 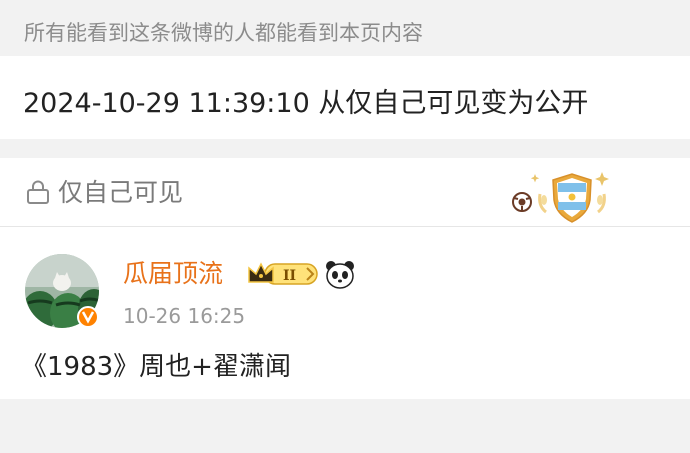 I want to click on post-timestamp: 10-26 16:25, so click(x=184, y=316).